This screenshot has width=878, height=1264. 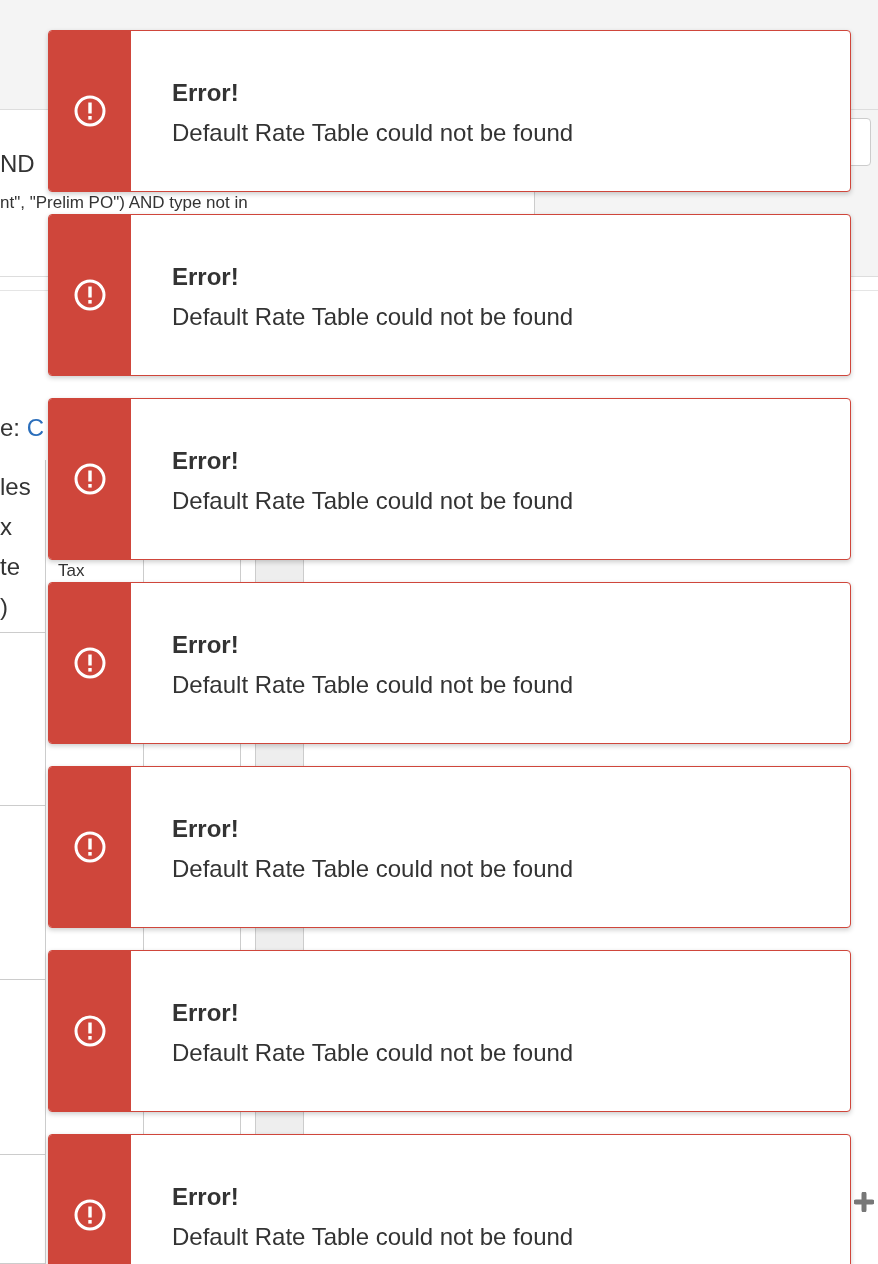 What do you see at coordinates (22, 546) in the screenshot?
I see `table-cell: les x te )` at bounding box center [22, 546].